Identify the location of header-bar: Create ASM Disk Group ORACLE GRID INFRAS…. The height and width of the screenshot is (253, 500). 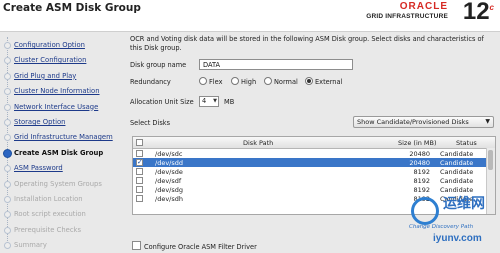
(250, 16).